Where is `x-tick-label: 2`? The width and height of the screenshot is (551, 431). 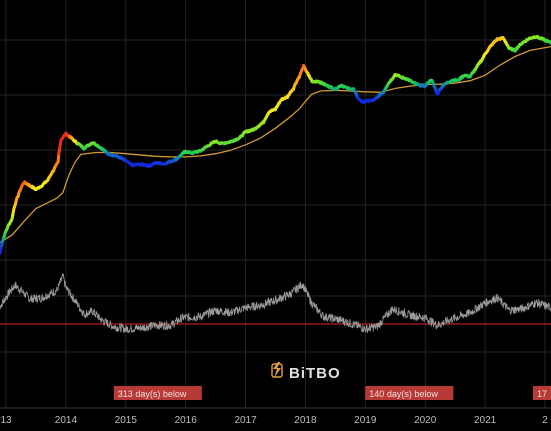 x-tick-label: 2 is located at coordinates (545, 420).